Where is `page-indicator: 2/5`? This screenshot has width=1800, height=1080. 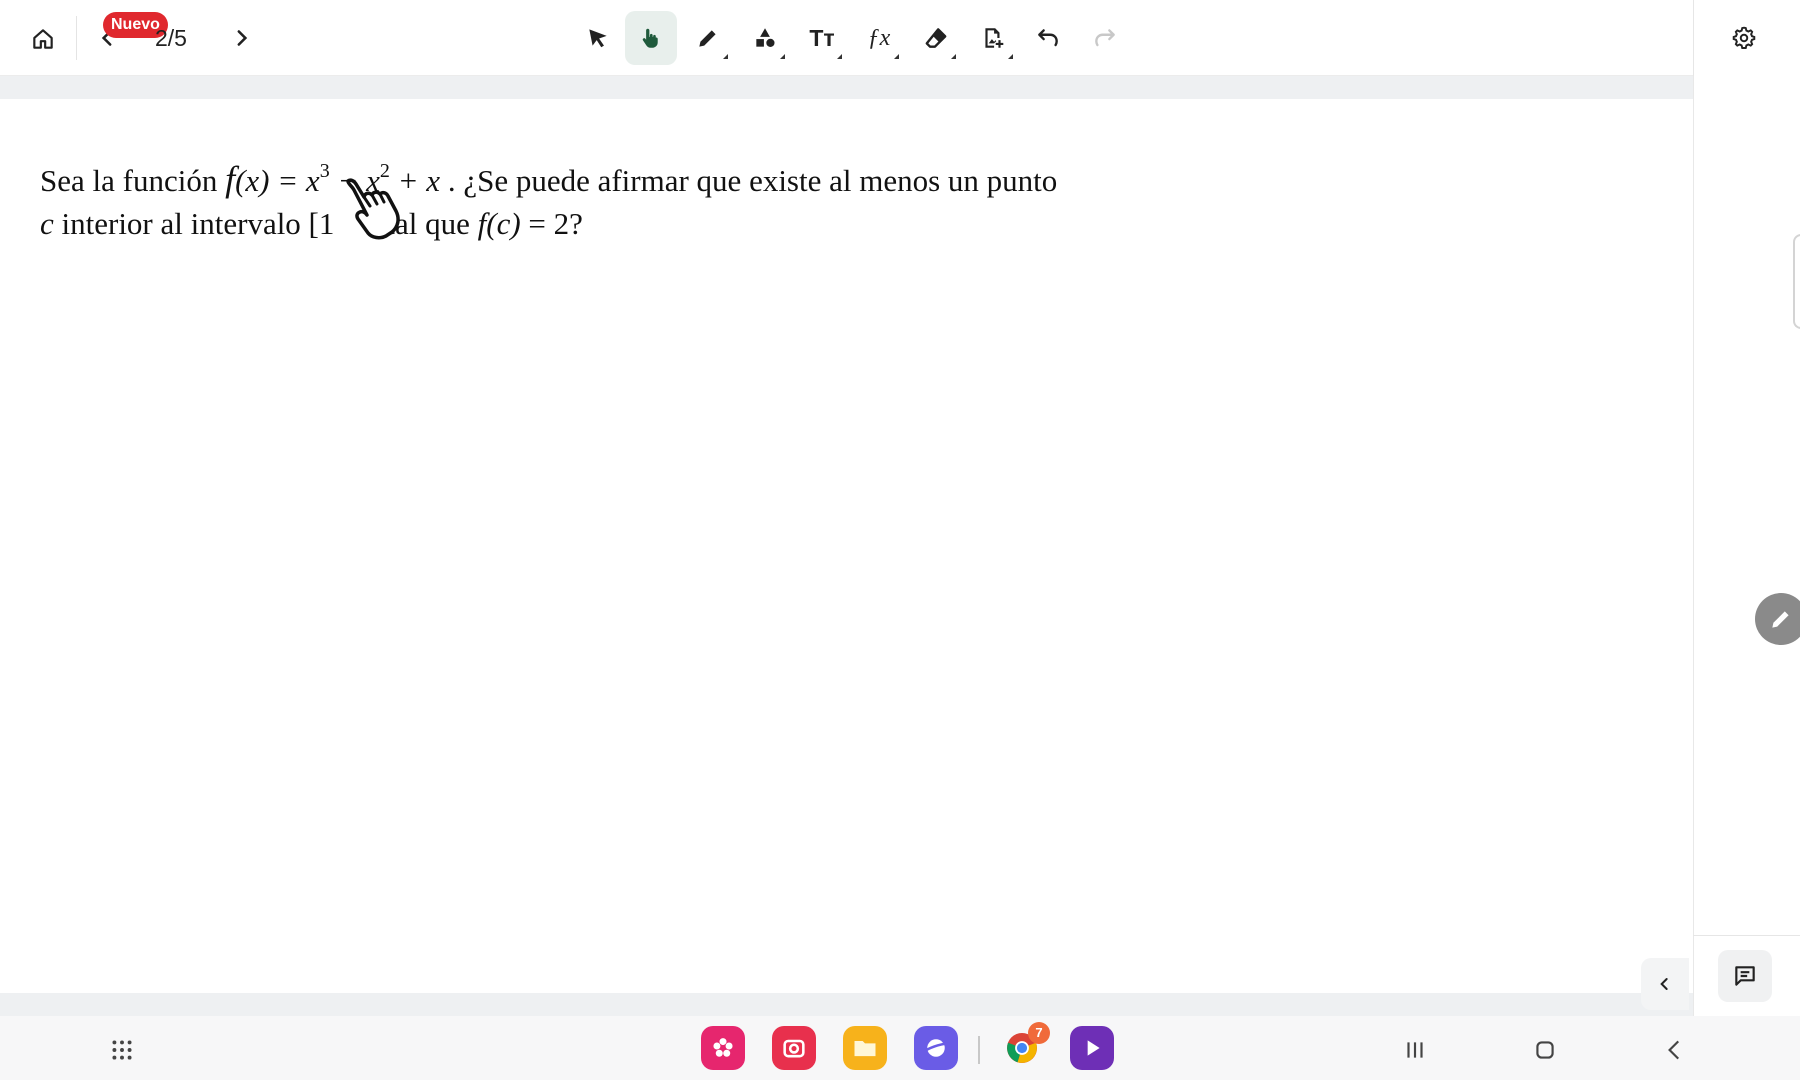
page-indicator: 2/5 is located at coordinates (171, 38).